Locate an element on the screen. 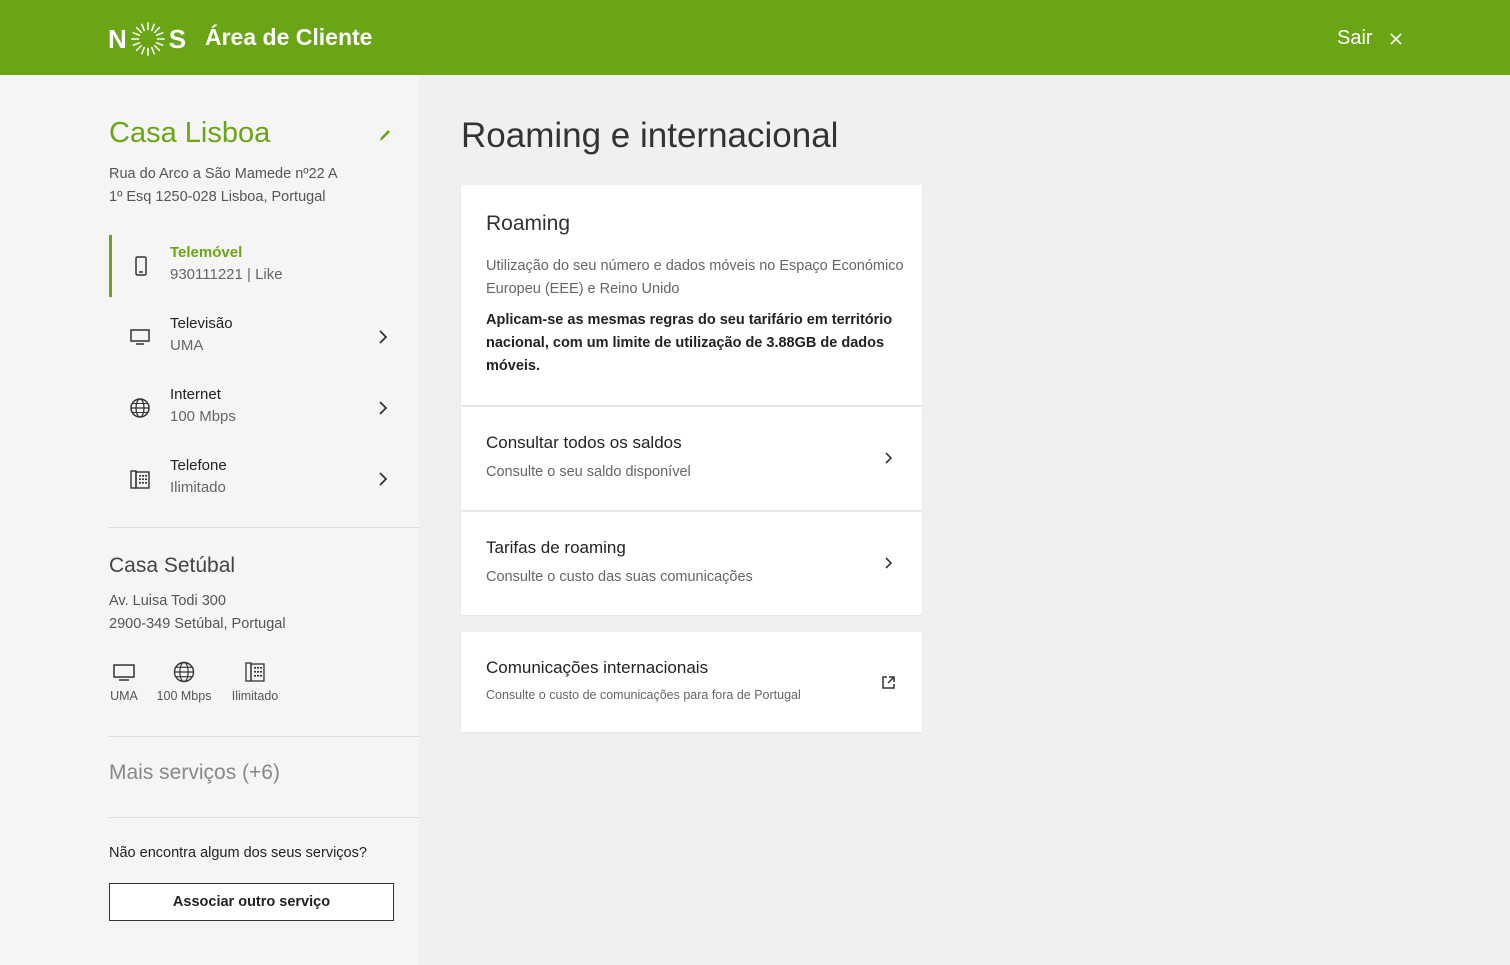 The height and width of the screenshot is (965, 1510). secondary-account-title: Casa Setúbal is located at coordinates (172, 566).